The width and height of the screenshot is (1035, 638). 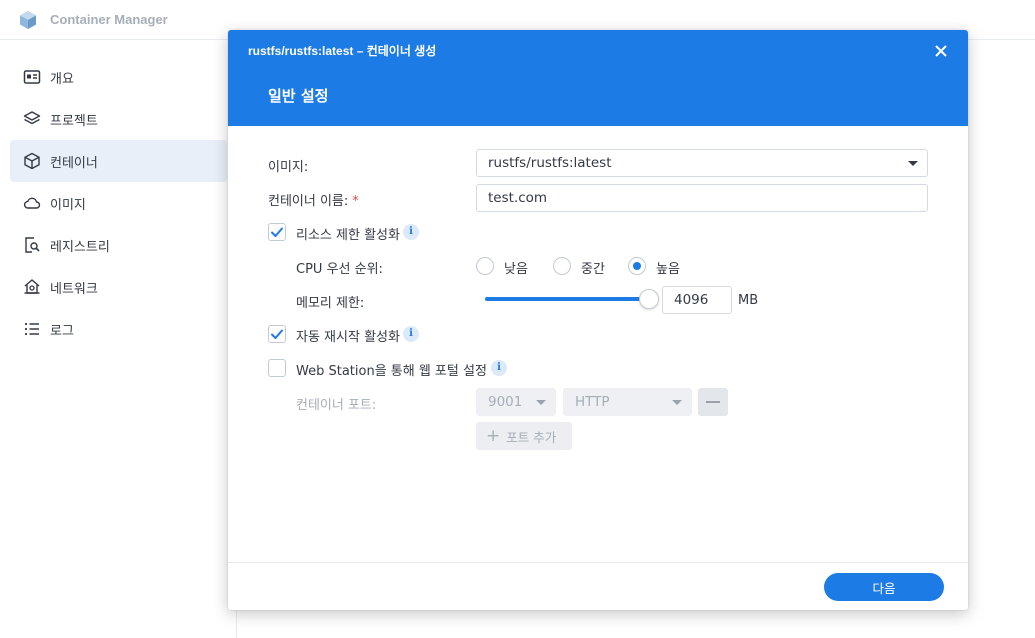 What do you see at coordinates (118, 245) in the screenshot?
I see `sidebar-item-registry: 레지스트리` at bounding box center [118, 245].